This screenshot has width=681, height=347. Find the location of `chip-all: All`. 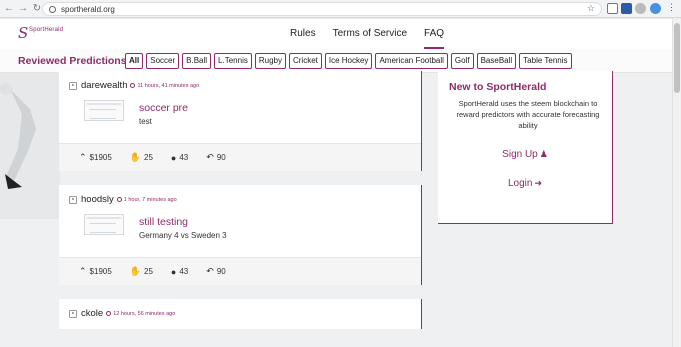

chip-all: All is located at coordinates (134, 61).